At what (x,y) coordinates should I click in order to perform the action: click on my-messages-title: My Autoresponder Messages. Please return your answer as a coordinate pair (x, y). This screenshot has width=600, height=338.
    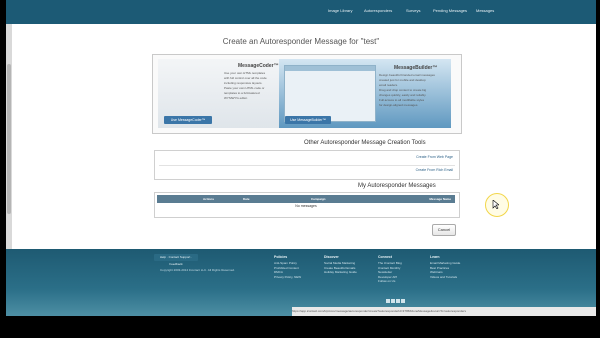
    Looking at the image, I should click on (397, 186).